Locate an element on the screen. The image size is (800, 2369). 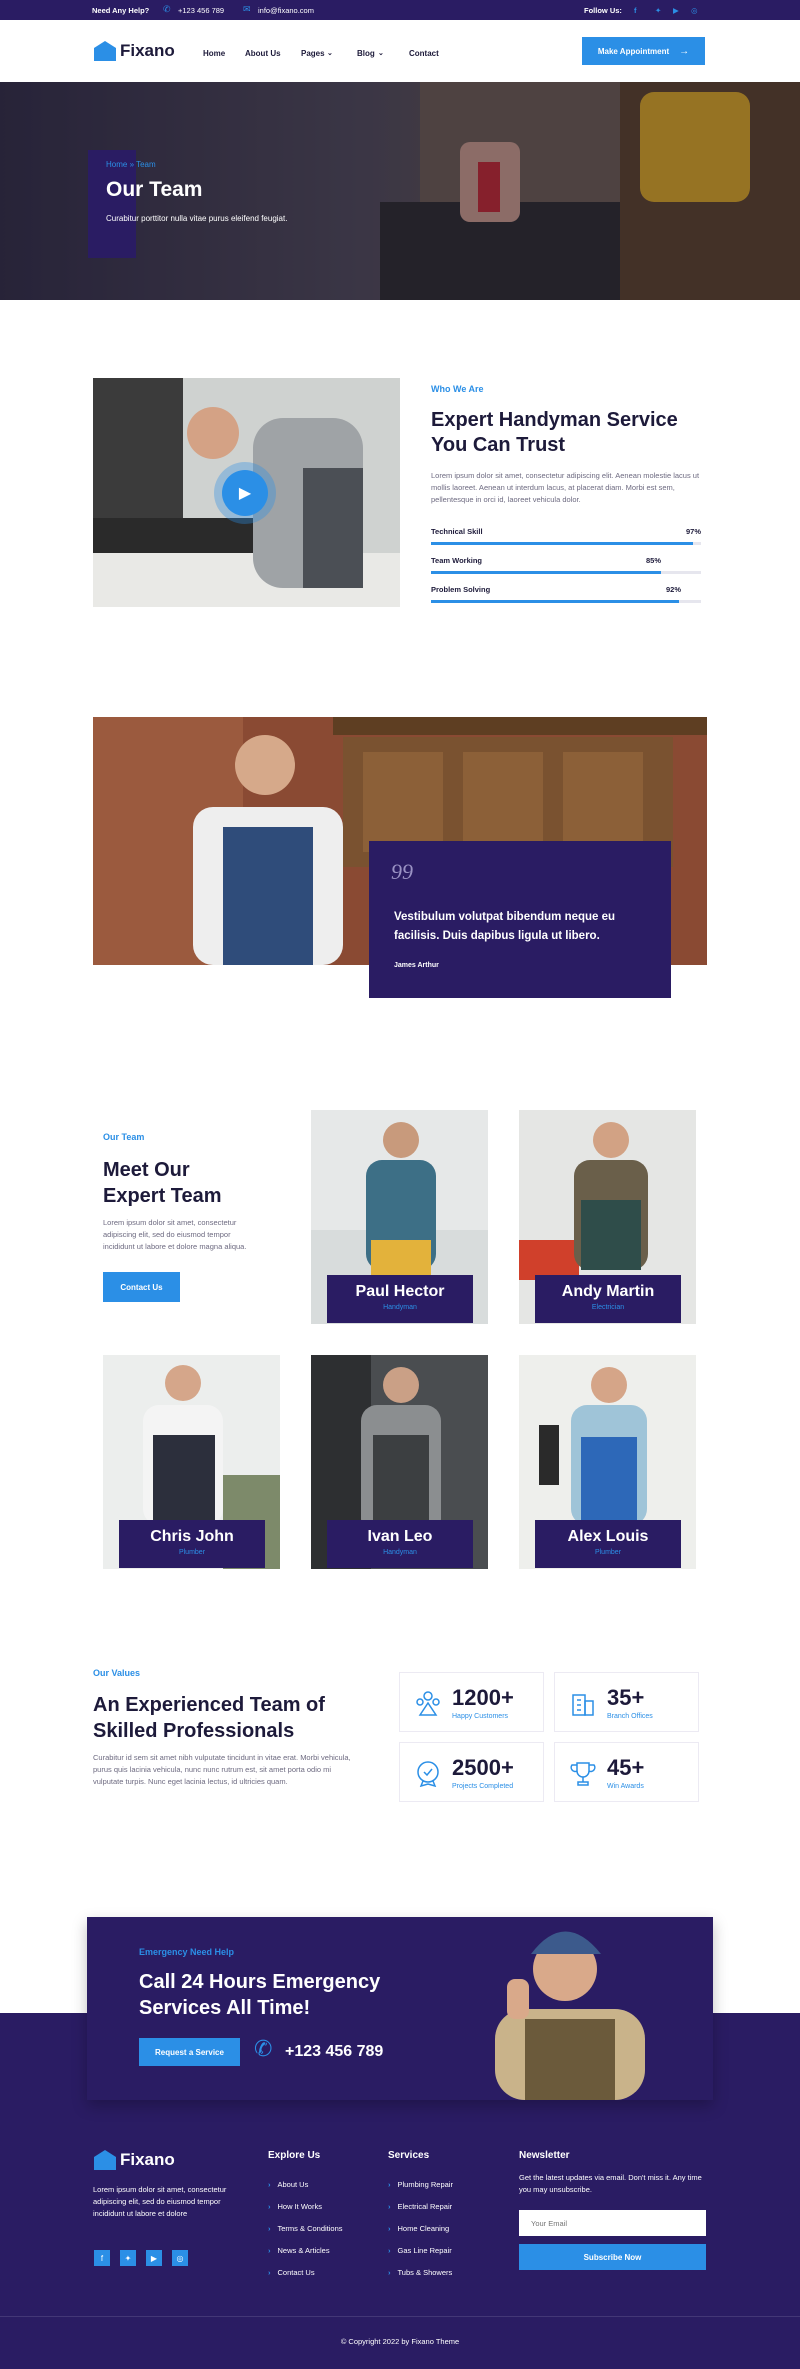
newsletter-email-input is located at coordinates (612, 2223).